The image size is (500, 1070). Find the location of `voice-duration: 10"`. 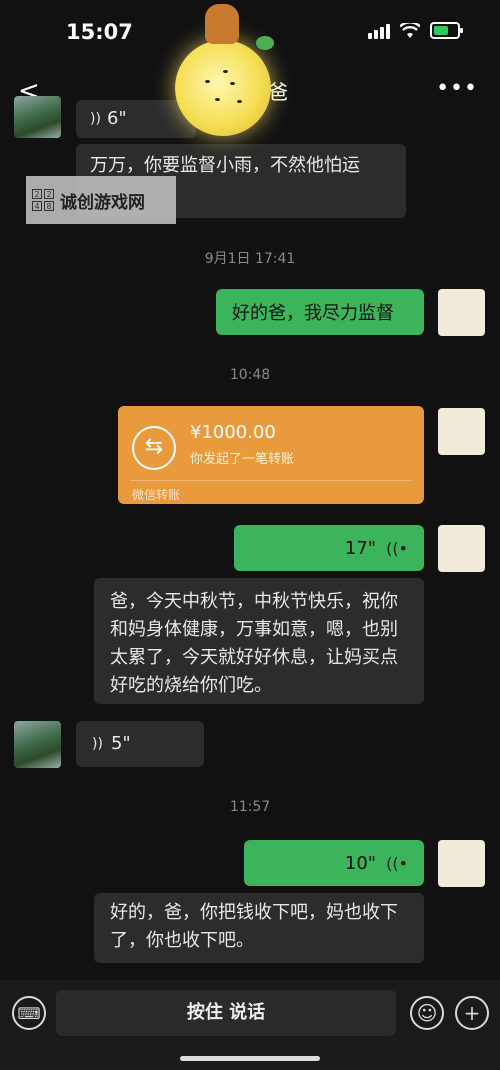

voice-duration: 10" is located at coordinates (360, 863).